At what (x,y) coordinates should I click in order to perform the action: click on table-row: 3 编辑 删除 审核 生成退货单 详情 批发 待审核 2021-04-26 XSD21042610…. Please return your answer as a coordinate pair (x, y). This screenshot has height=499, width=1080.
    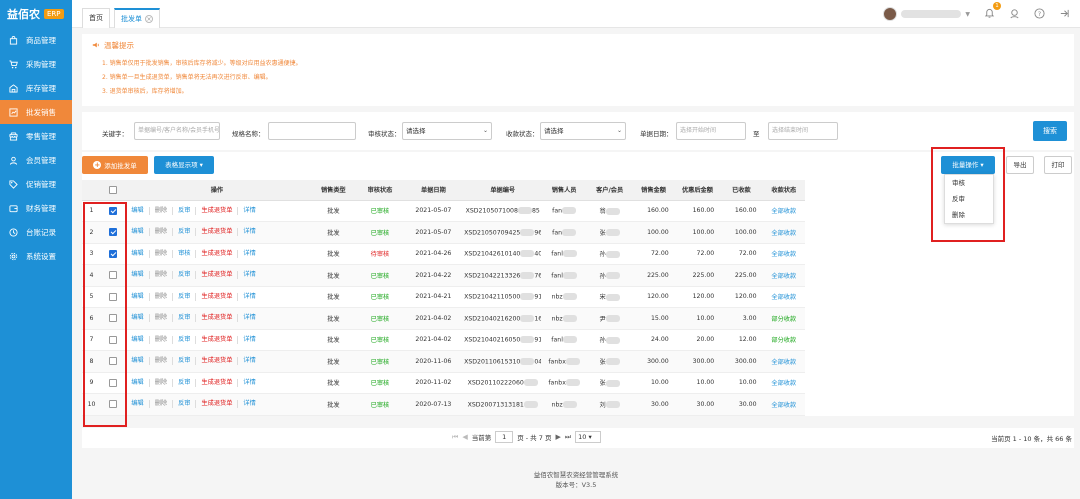
    Looking at the image, I should click on (443, 254).